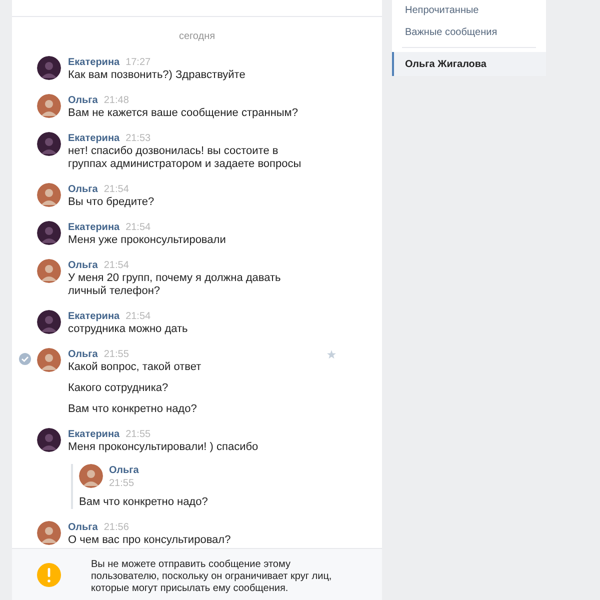 This screenshot has height=600, width=600. What do you see at coordinates (112, 202) in the screenshot?
I see `message-text: Вы что бредите?` at bounding box center [112, 202].